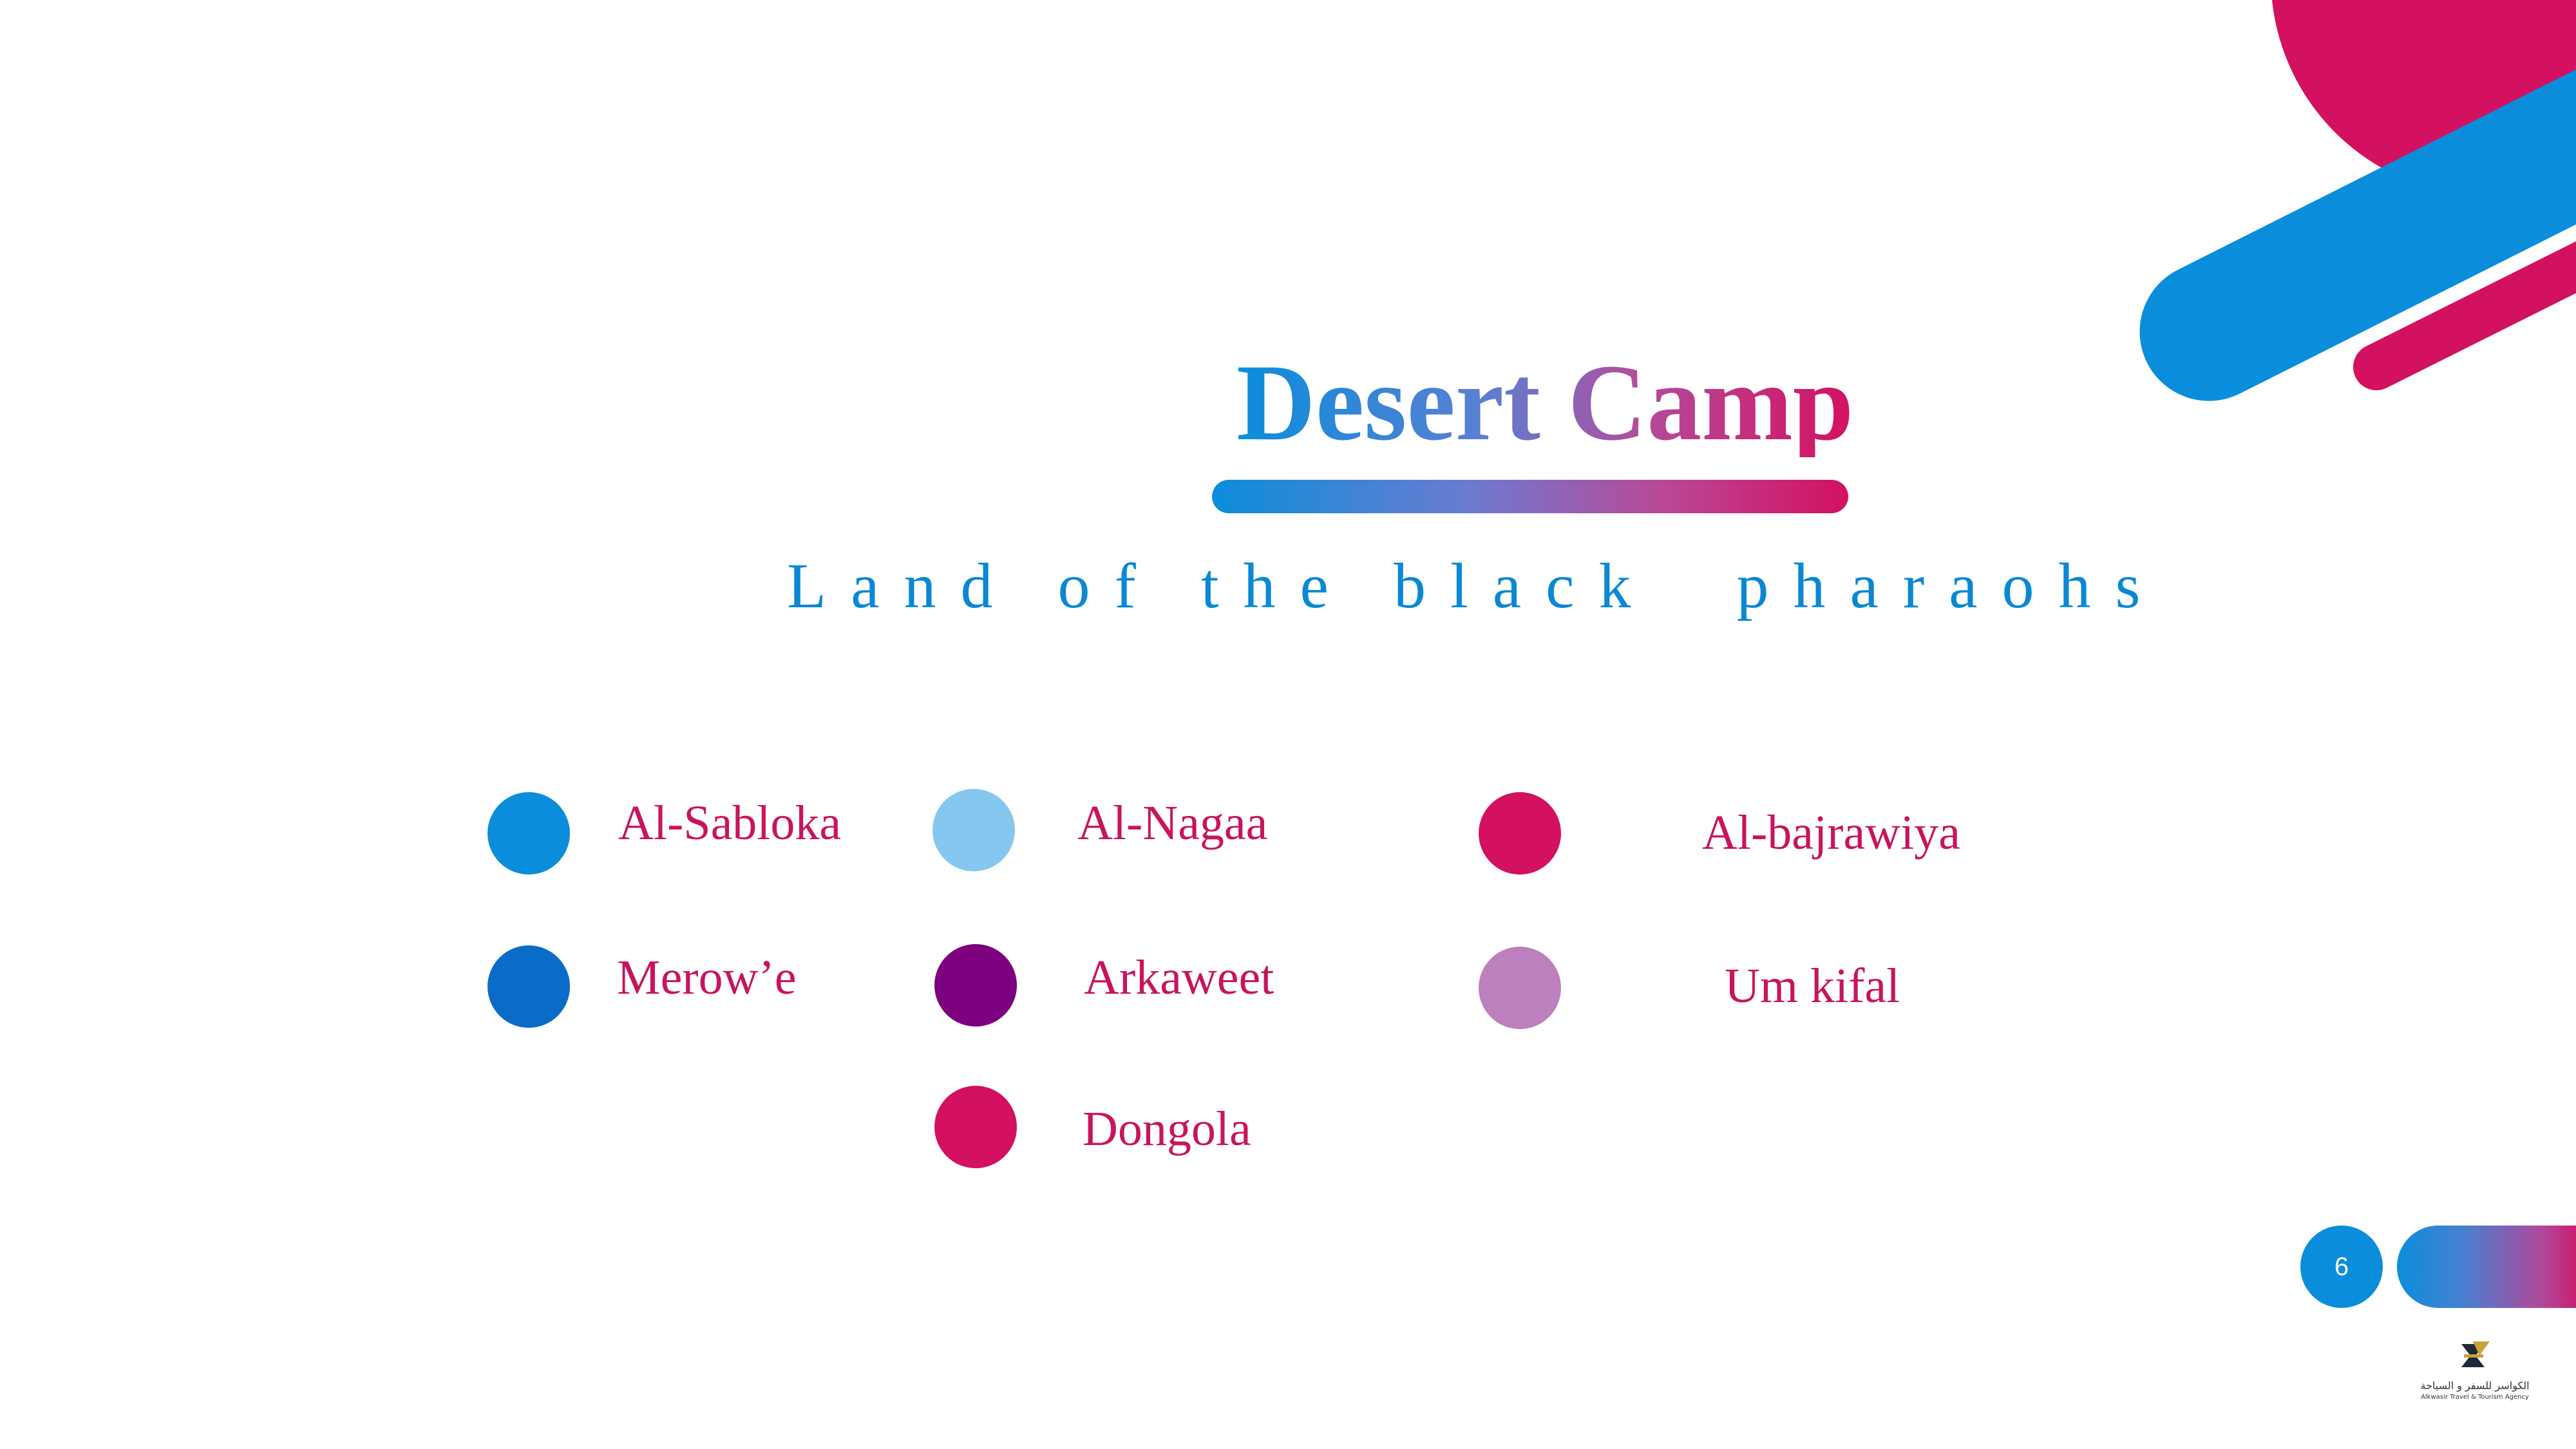 This screenshot has height=1449, width=2576. I want to click on place-label-dongola: Dongola, so click(1167, 1129).